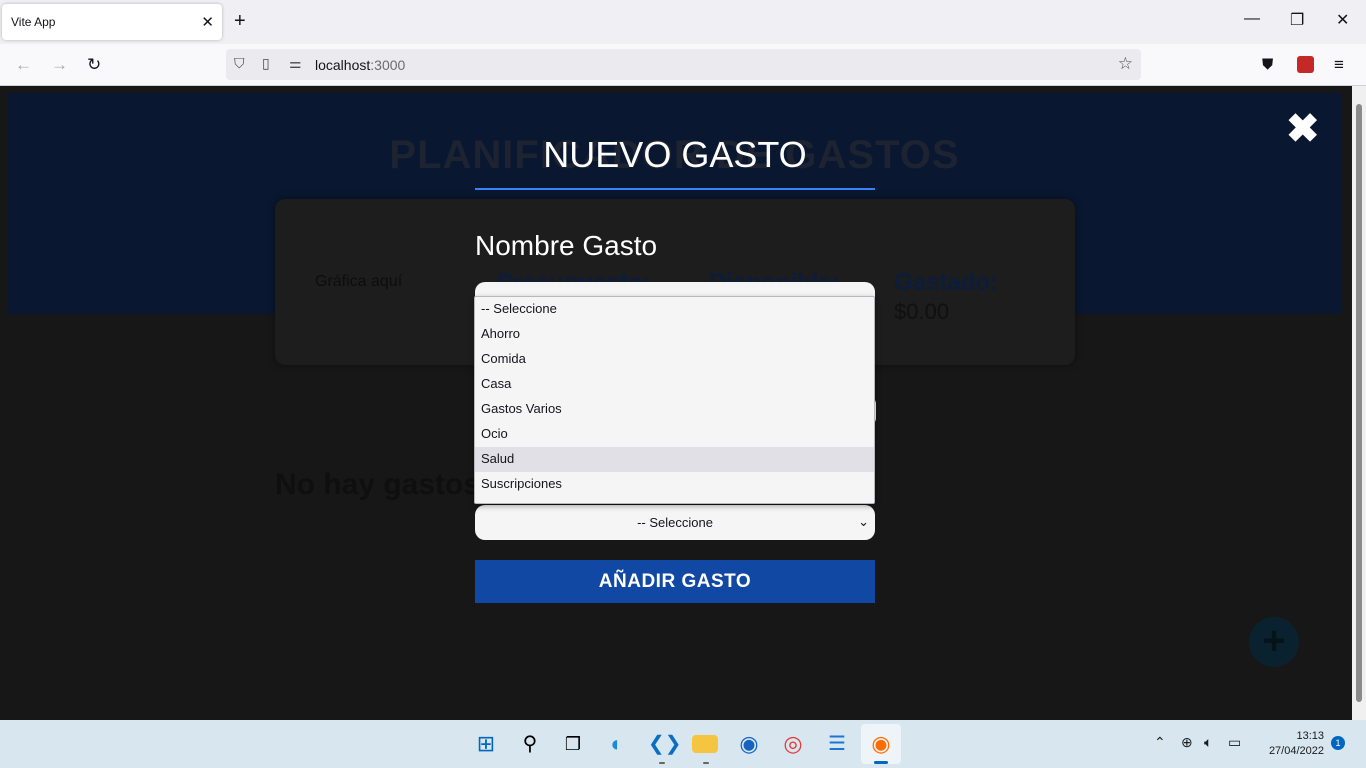  What do you see at coordinates (94, 65) in the screenshot?
I see `reload-icon: ↻` at bounding box center [94, 65].